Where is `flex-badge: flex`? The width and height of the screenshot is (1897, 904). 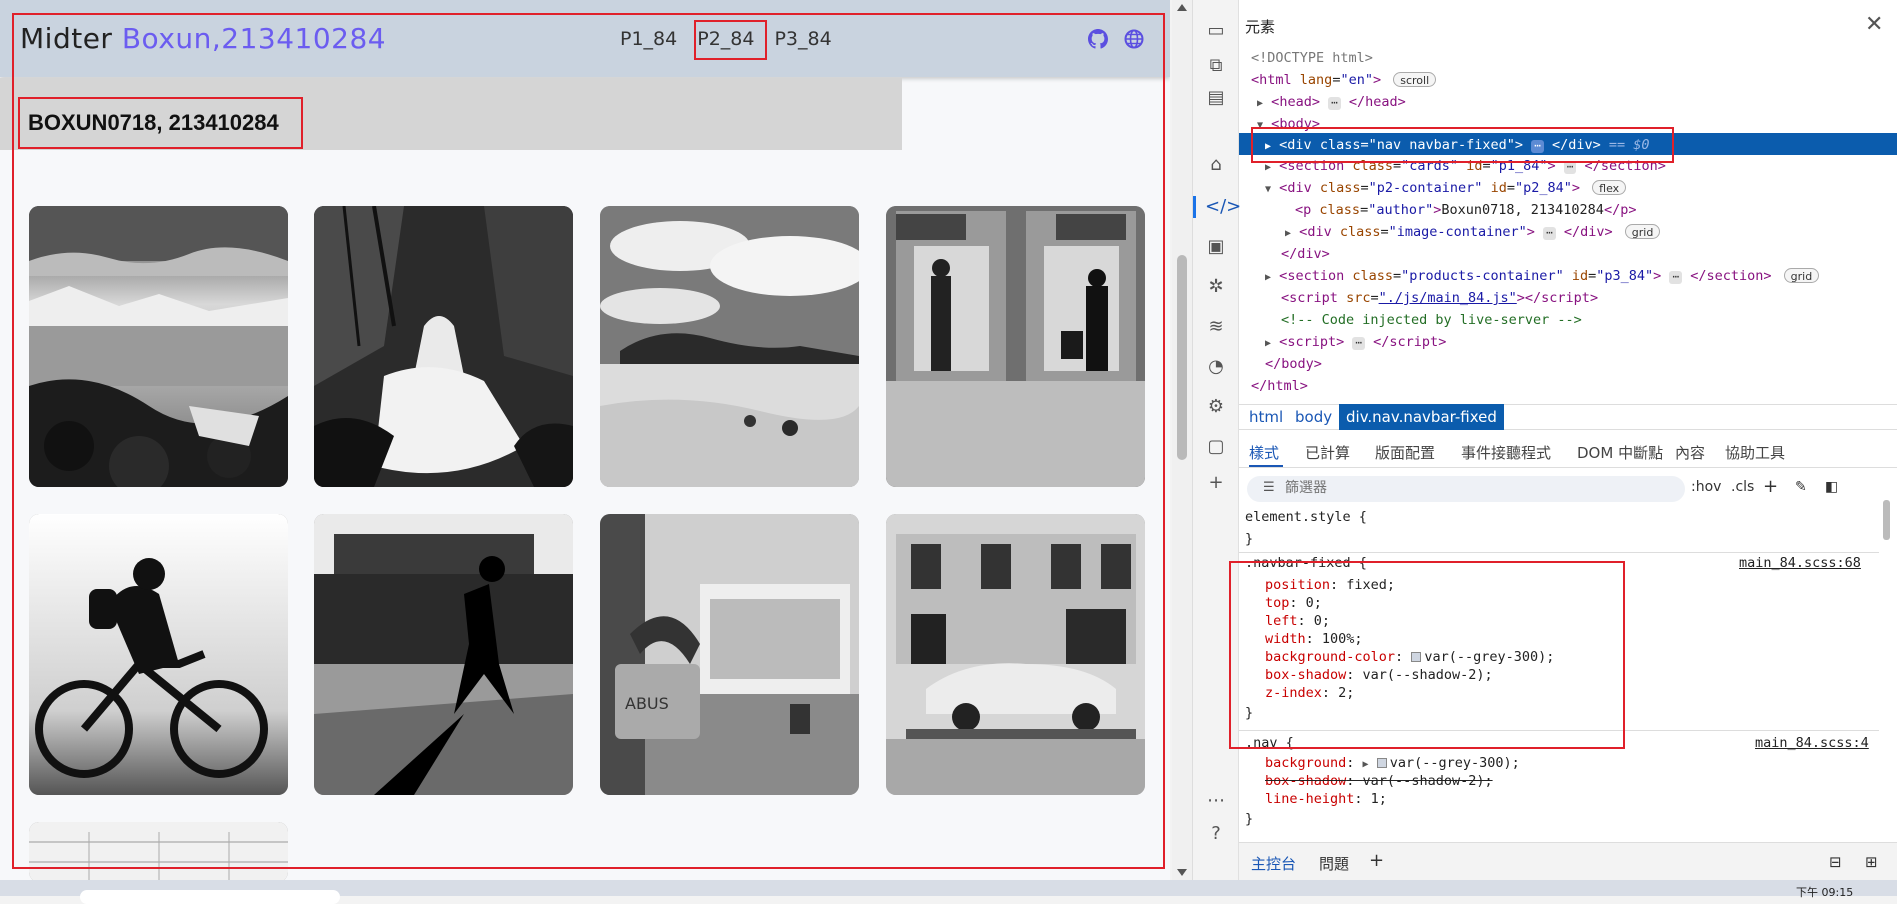
flex-badge: flex is located at coordinates (1609, 187).